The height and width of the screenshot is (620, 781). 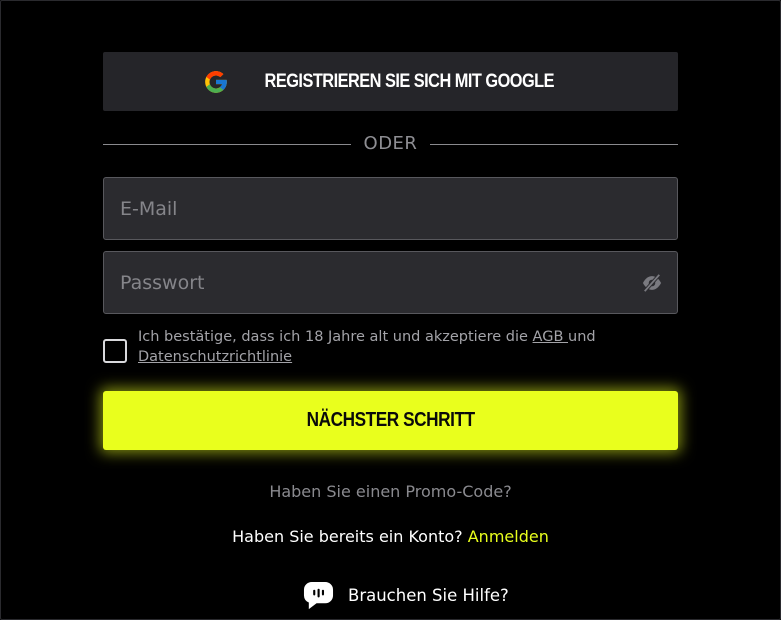 What do you see at coordinates (409, 81) in the screenshot?
I see `google-signup-label: REGISTRIEREN SIE SICH MIT GOOGLE` at bounding box center [409, 81].